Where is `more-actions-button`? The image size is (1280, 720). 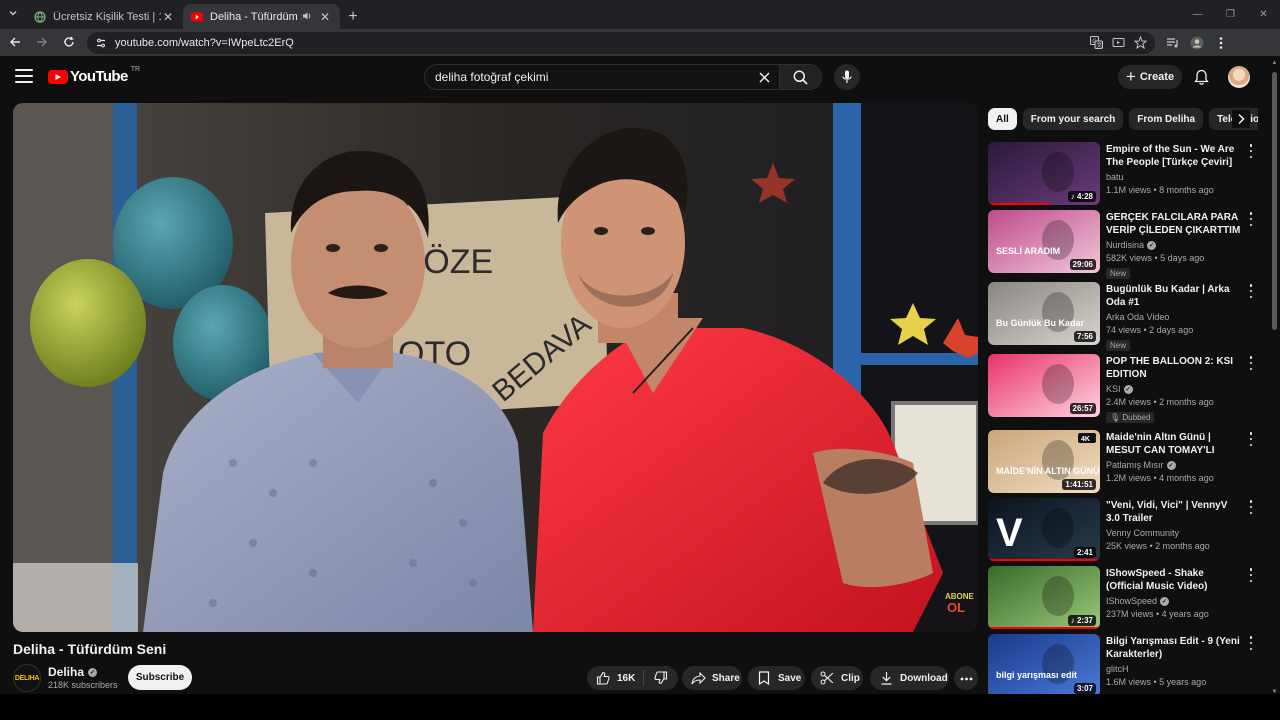 more-actions-button is located at coordinates (966, 678).